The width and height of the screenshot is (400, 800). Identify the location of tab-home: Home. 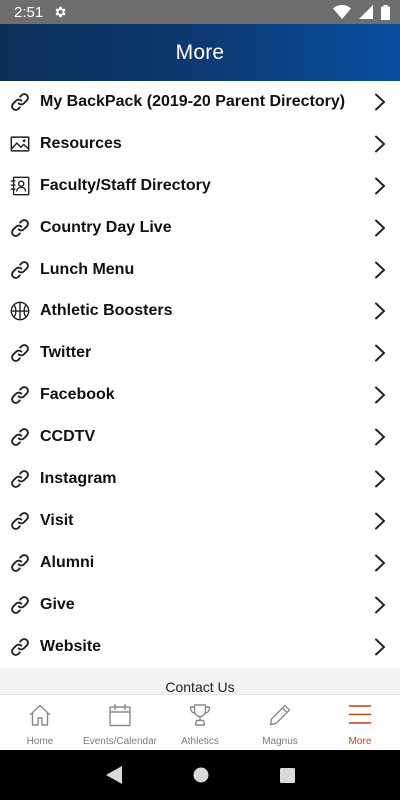
(40, 722).